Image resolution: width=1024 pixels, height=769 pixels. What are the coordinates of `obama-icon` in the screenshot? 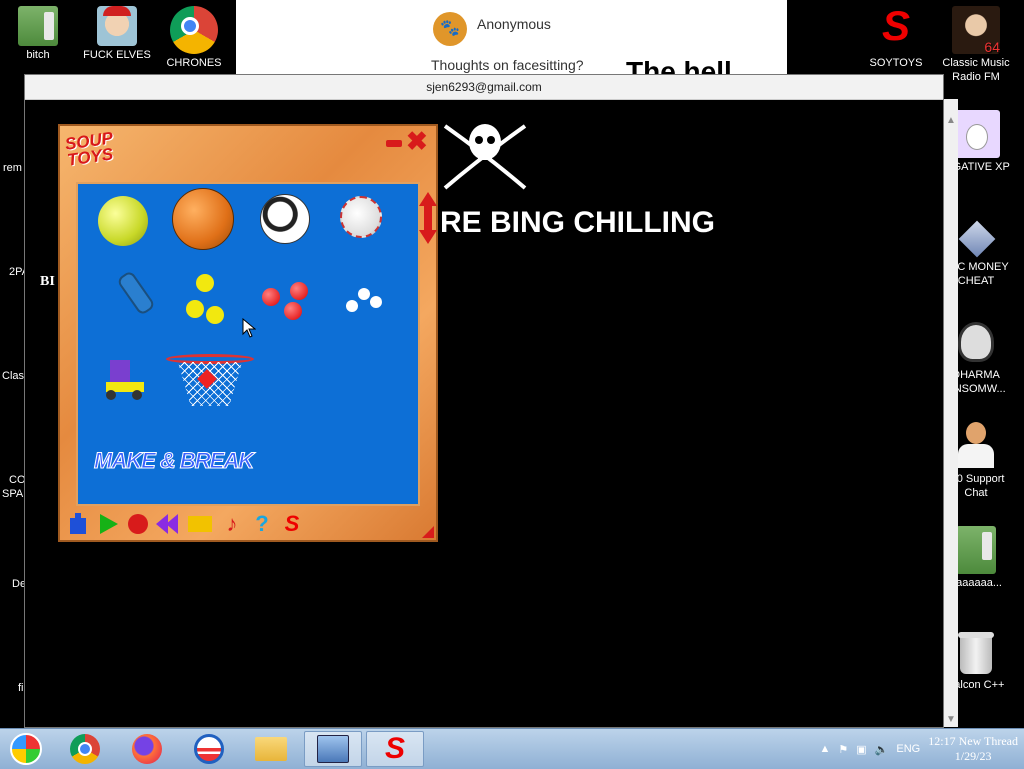 It's located at (209, 749).